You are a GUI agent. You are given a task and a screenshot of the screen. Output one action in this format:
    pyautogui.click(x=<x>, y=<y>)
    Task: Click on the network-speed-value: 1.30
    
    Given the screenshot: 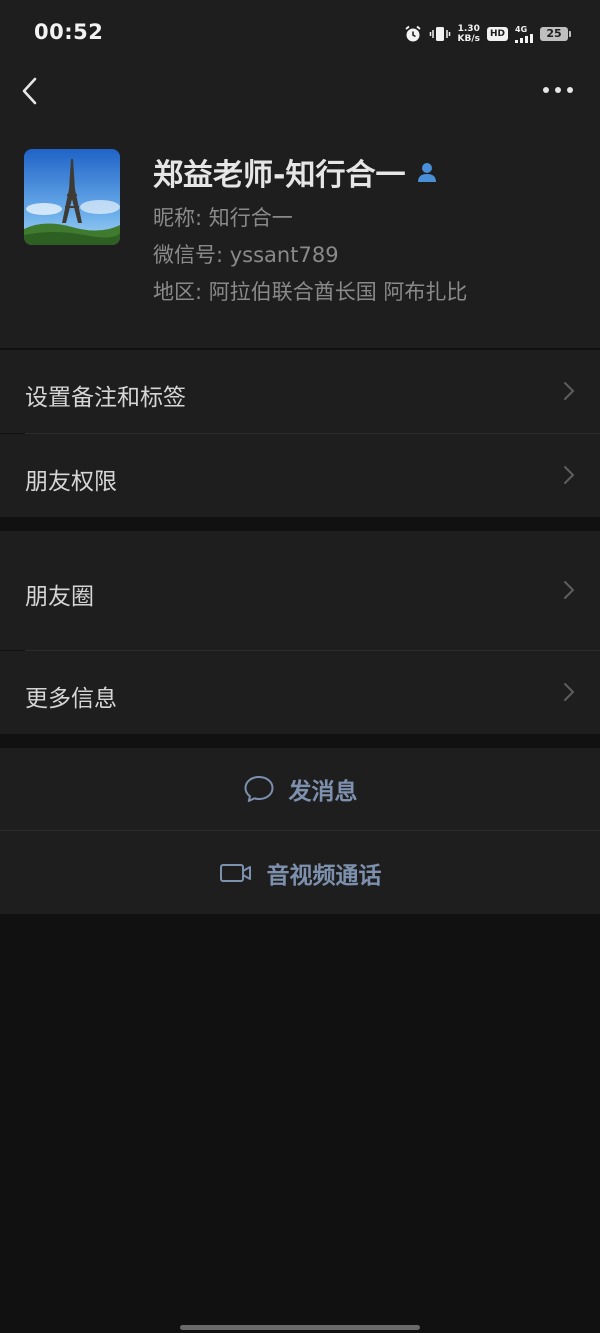 What is the action you would take?
    pyautogui.click(x=468, y=29)
    